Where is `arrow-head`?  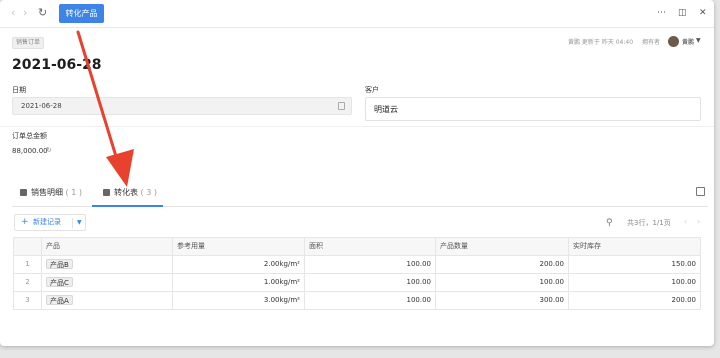 arrow-head is located at coordinates (120, 168).